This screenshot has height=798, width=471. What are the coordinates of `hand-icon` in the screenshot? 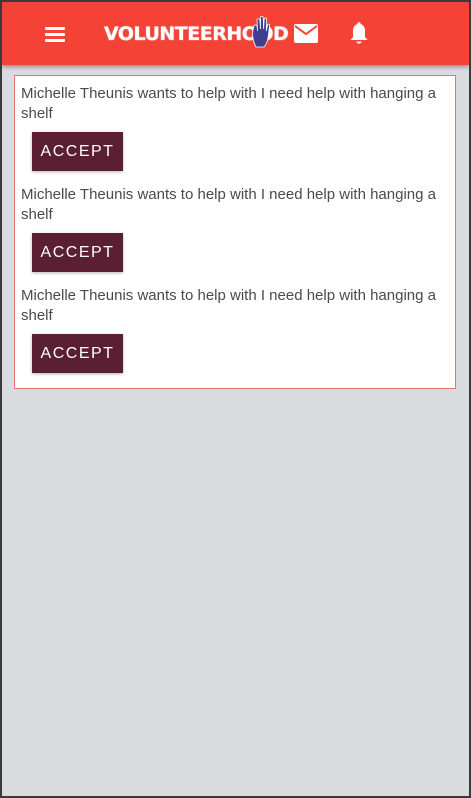 It's located at (261, 31).